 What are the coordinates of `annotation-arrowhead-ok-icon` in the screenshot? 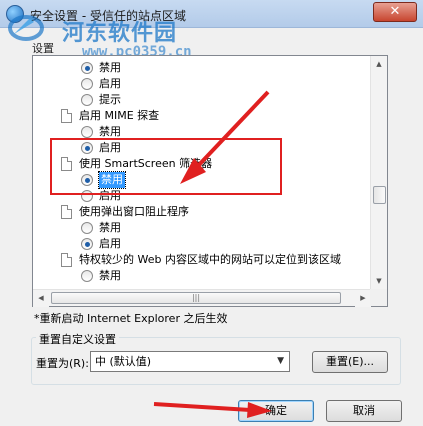 It's located at (259, 410).